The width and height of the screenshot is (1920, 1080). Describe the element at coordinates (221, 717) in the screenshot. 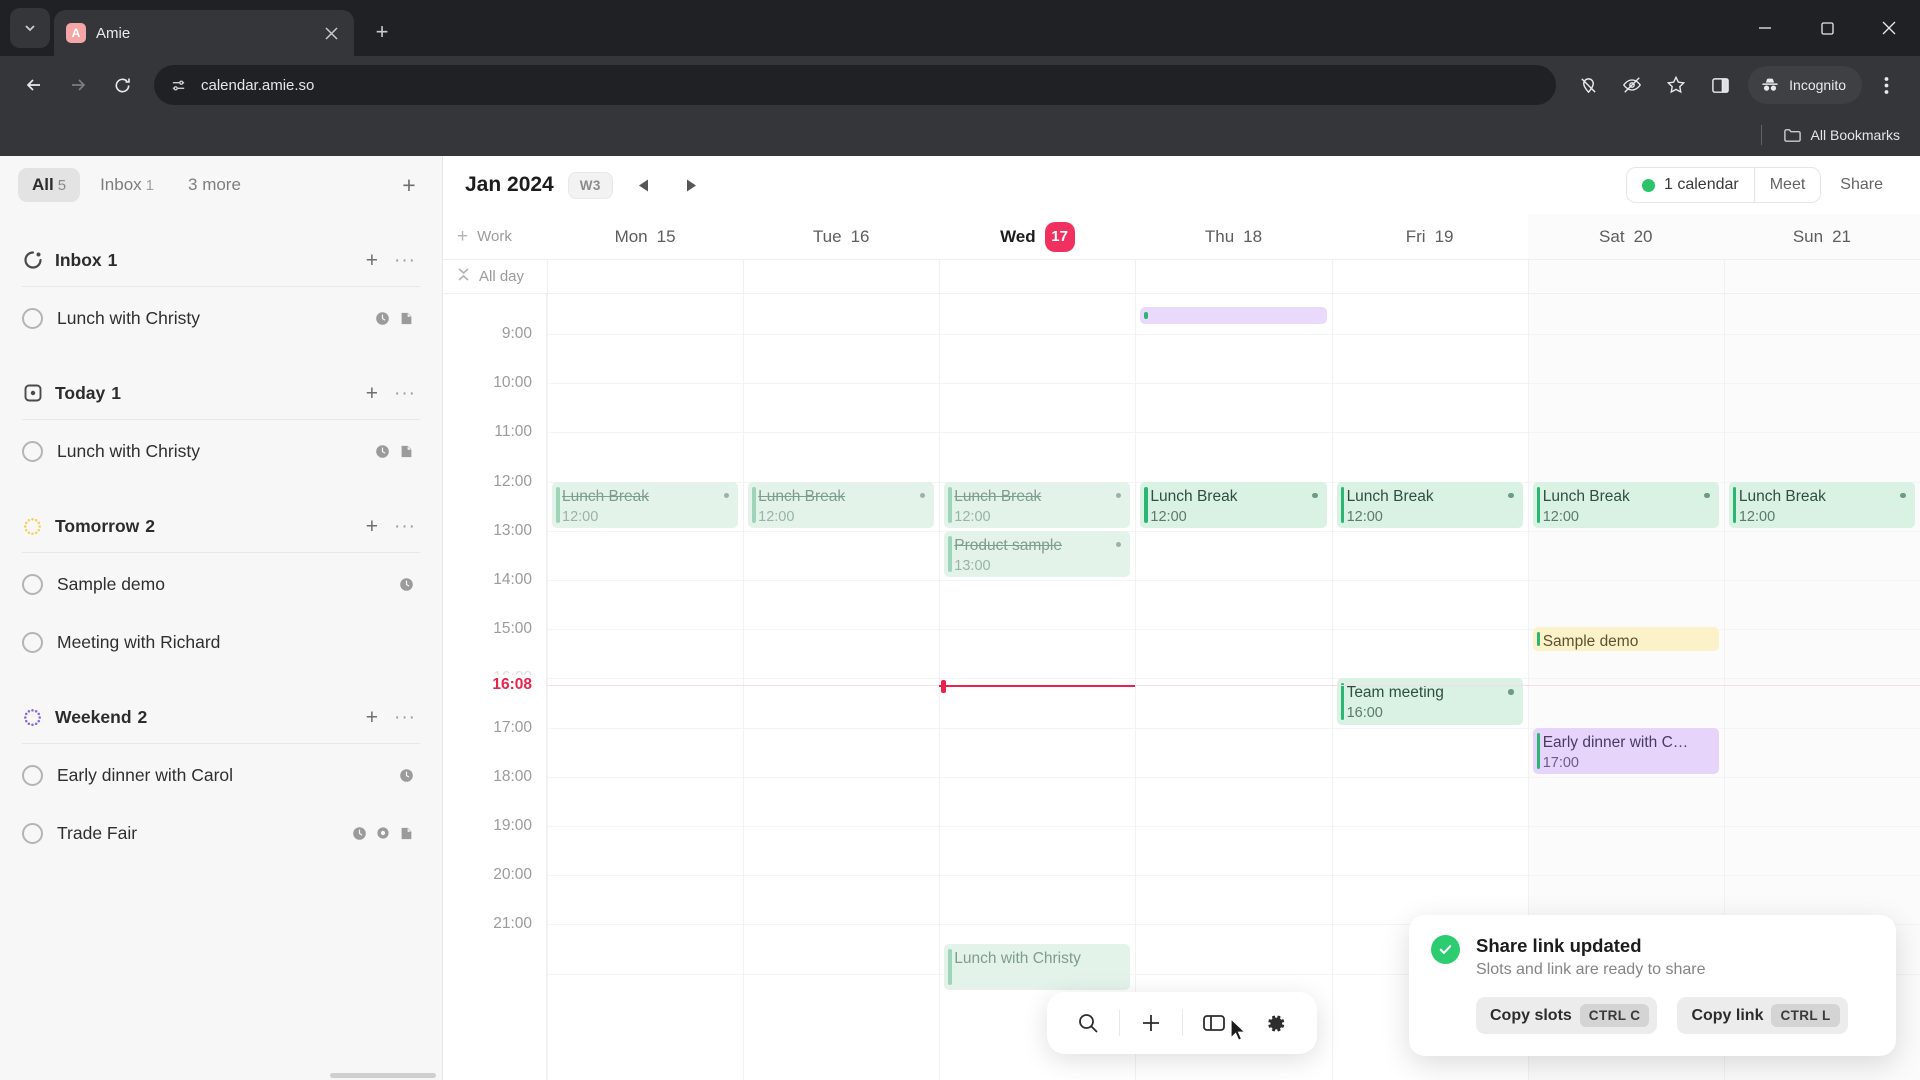

I see `group-header: Weekend 2 + ···` at that location.